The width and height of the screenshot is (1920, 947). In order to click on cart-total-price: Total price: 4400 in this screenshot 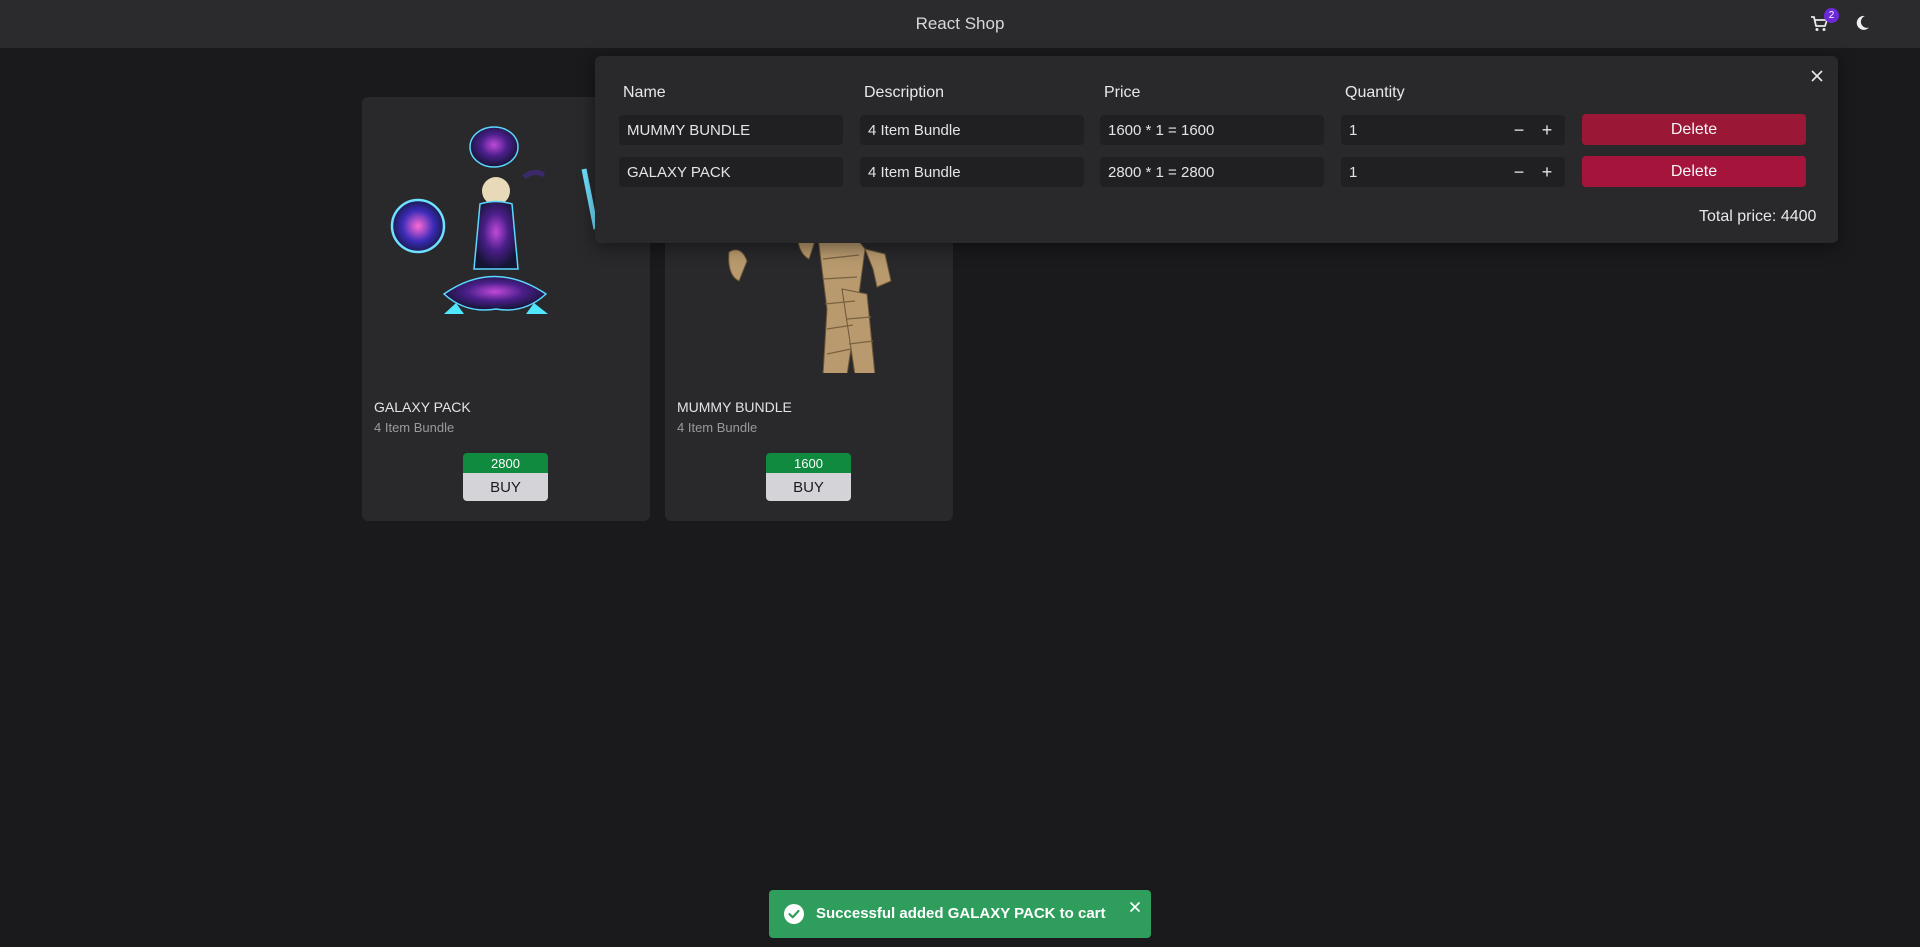, I will do `click(1758, 216)`.